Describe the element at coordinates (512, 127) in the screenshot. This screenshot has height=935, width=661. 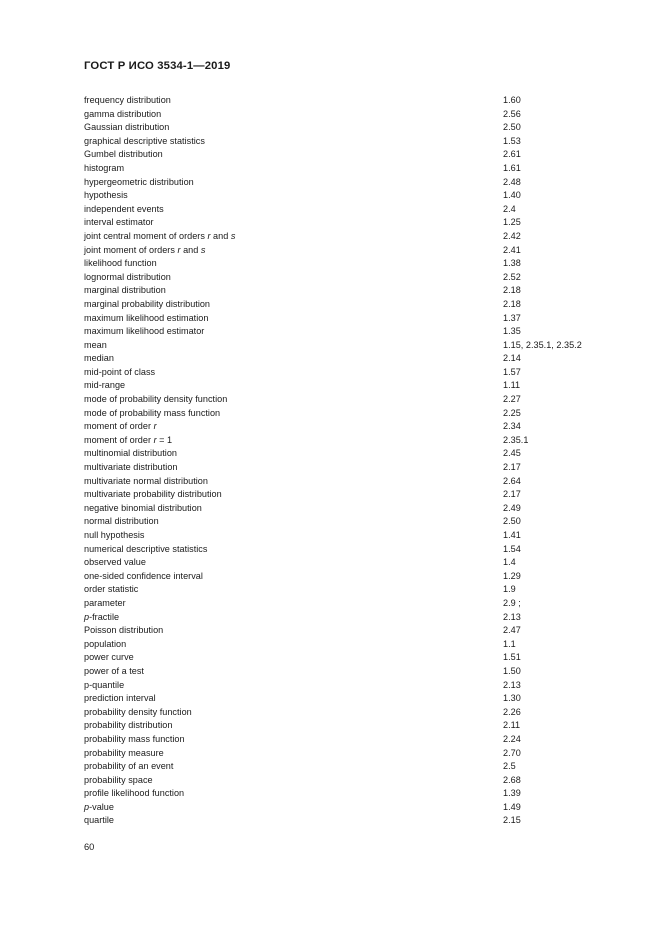
I see `index-entry-reference: 2.50` at that location.